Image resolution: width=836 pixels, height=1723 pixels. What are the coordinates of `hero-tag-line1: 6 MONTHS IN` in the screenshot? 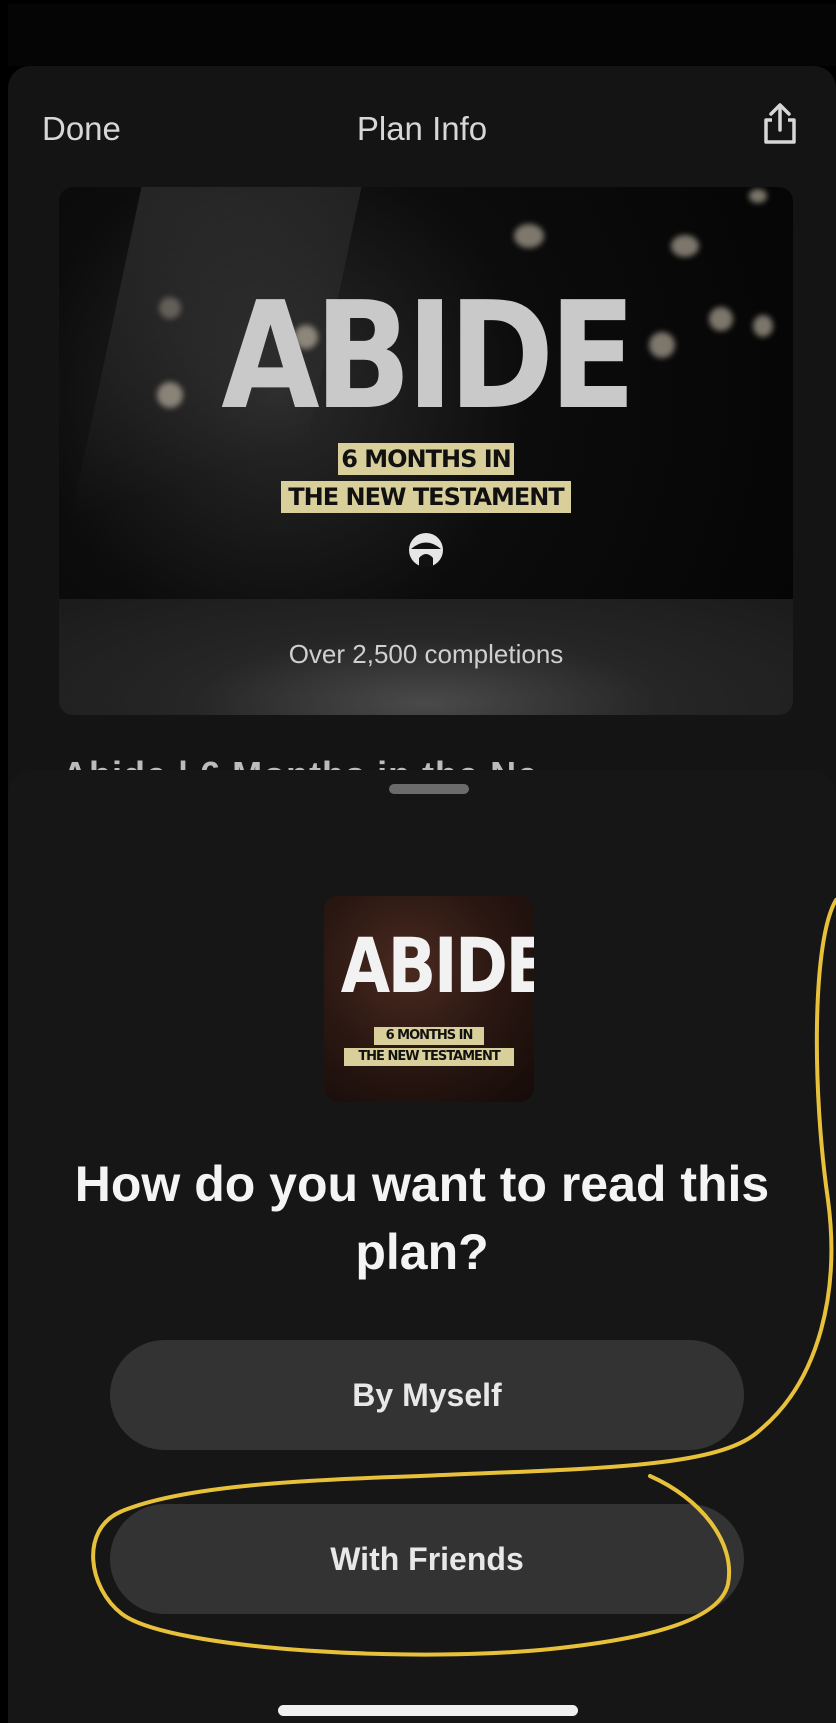 It's located at (426, 459).